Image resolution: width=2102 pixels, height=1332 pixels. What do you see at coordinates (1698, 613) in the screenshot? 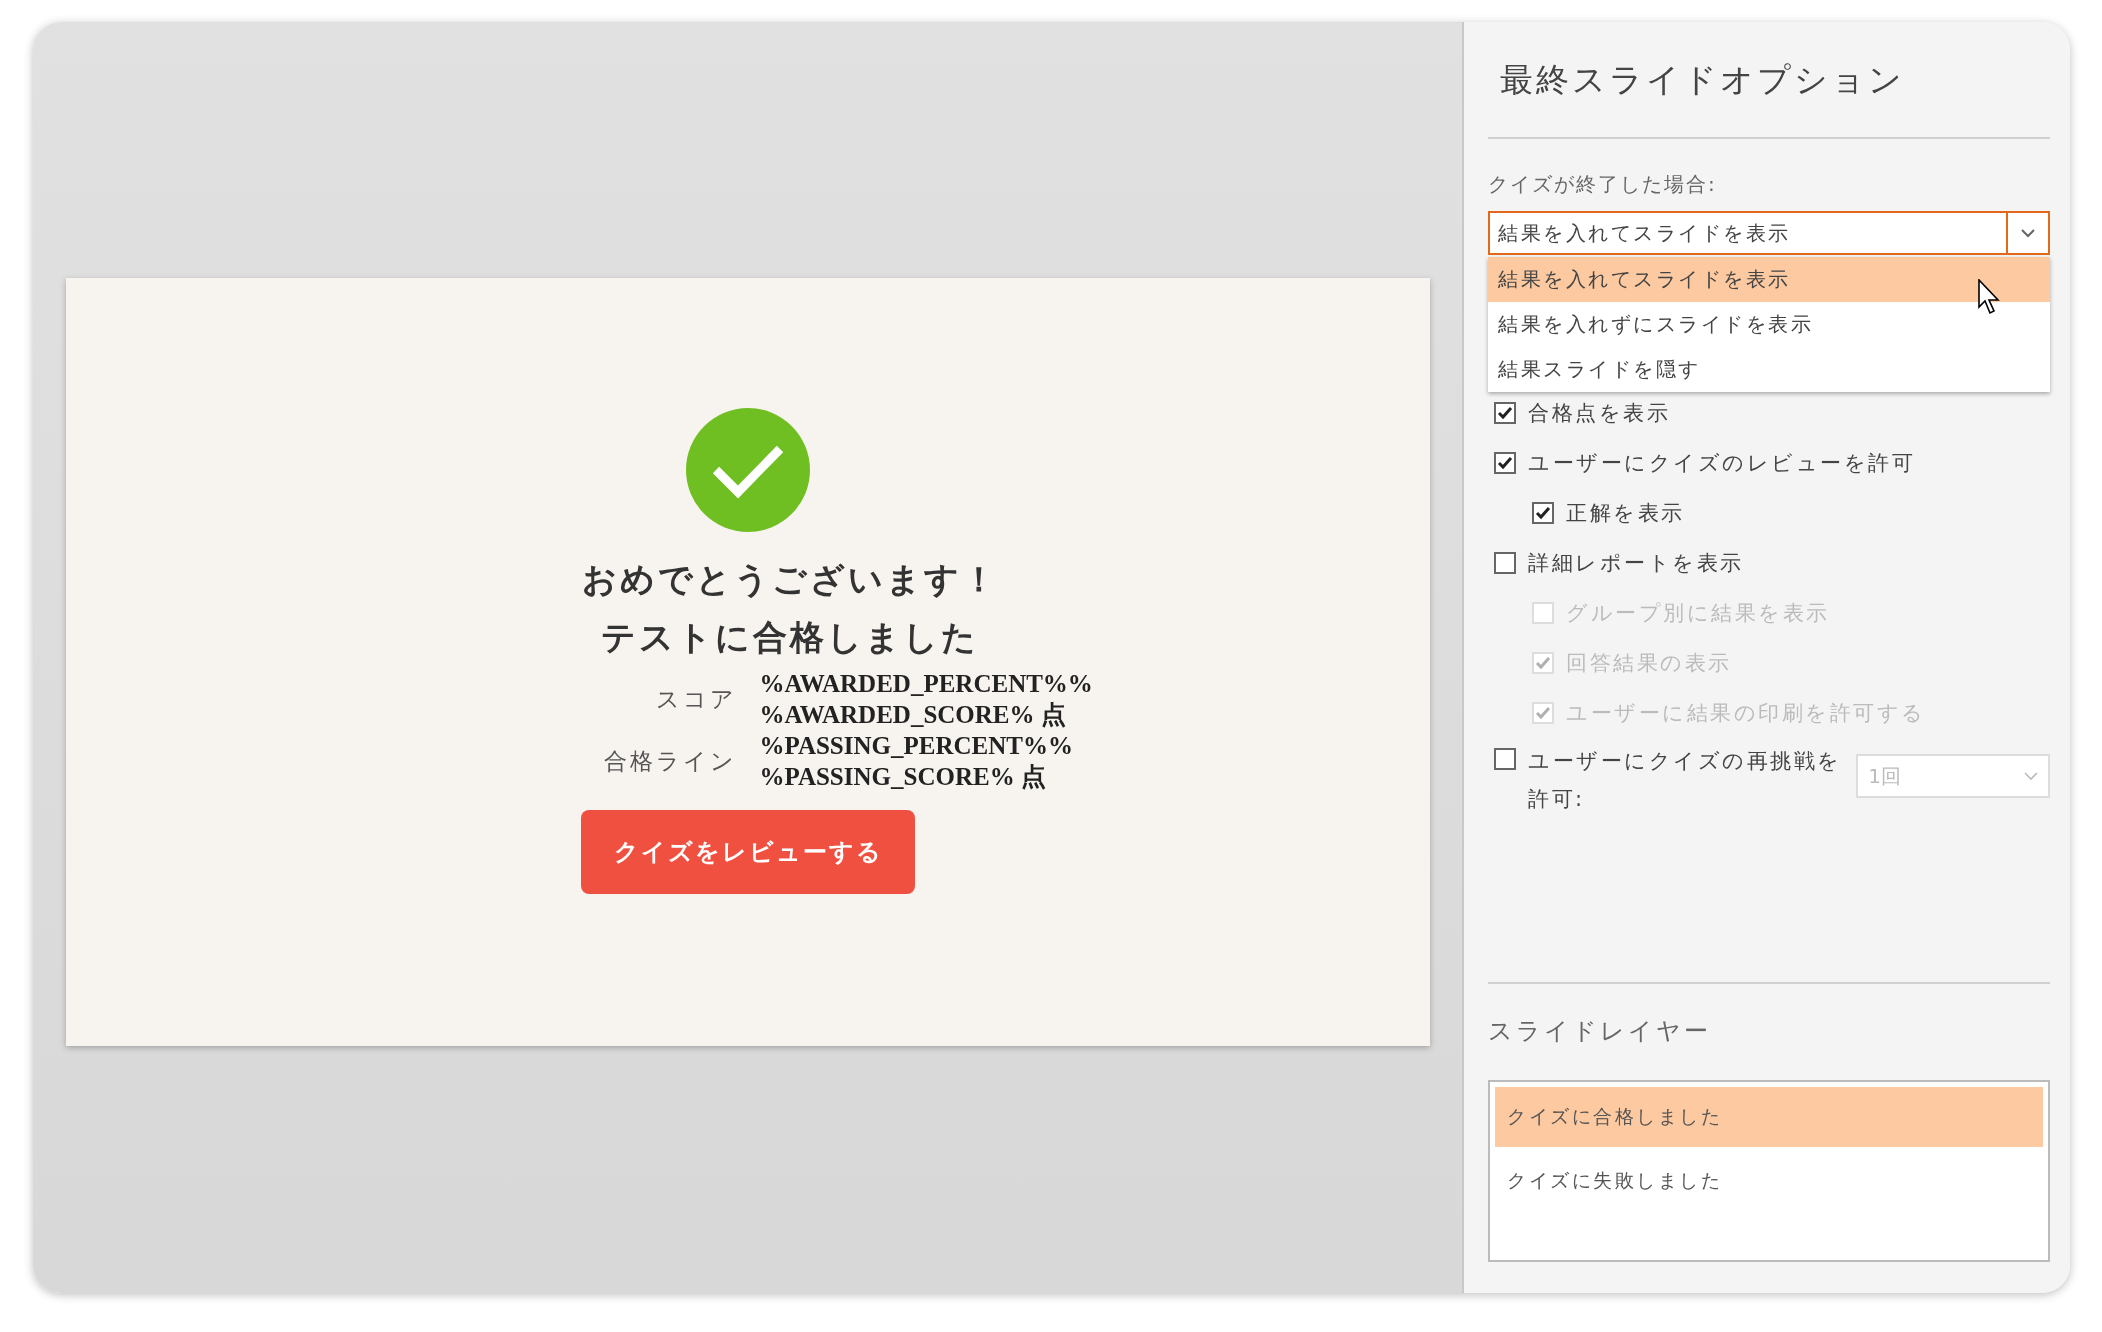
I see `checkbox-label: グループ別に結果を表示` at bounding box center [1698, 613].